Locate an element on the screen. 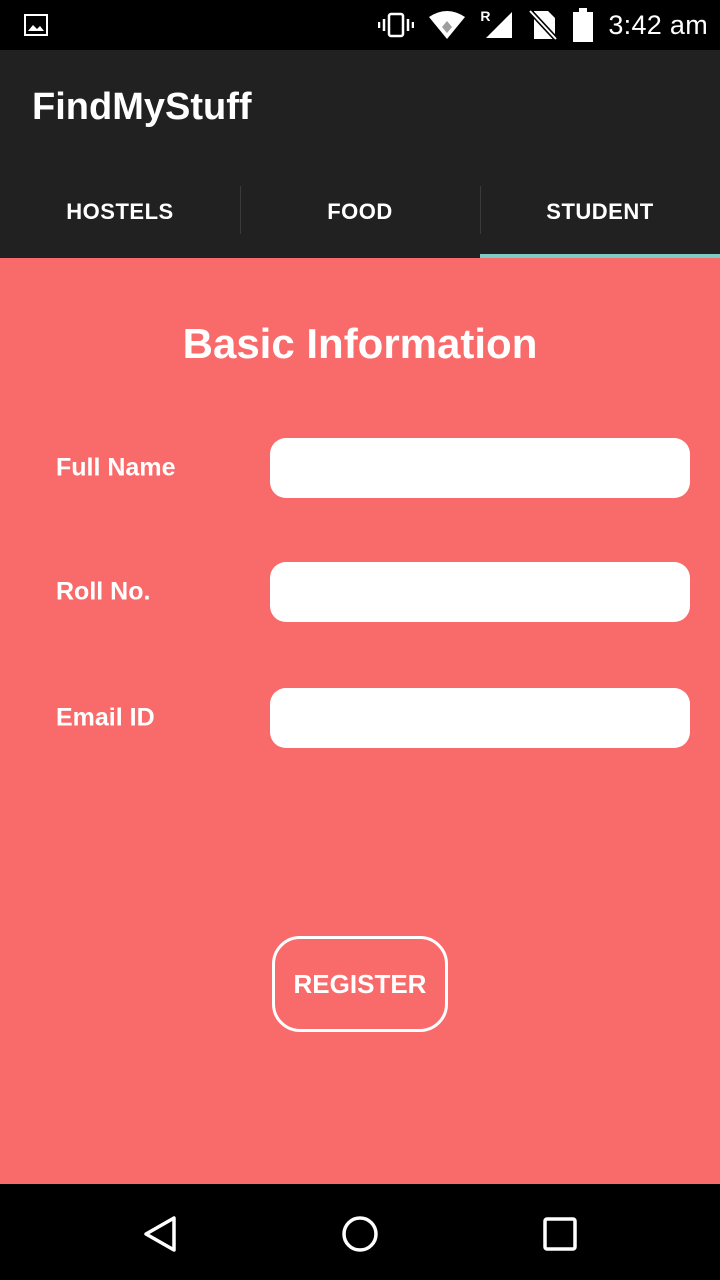 The image size is (720, 1280). register-button: REGISTER is located at coordinates (360, 984).